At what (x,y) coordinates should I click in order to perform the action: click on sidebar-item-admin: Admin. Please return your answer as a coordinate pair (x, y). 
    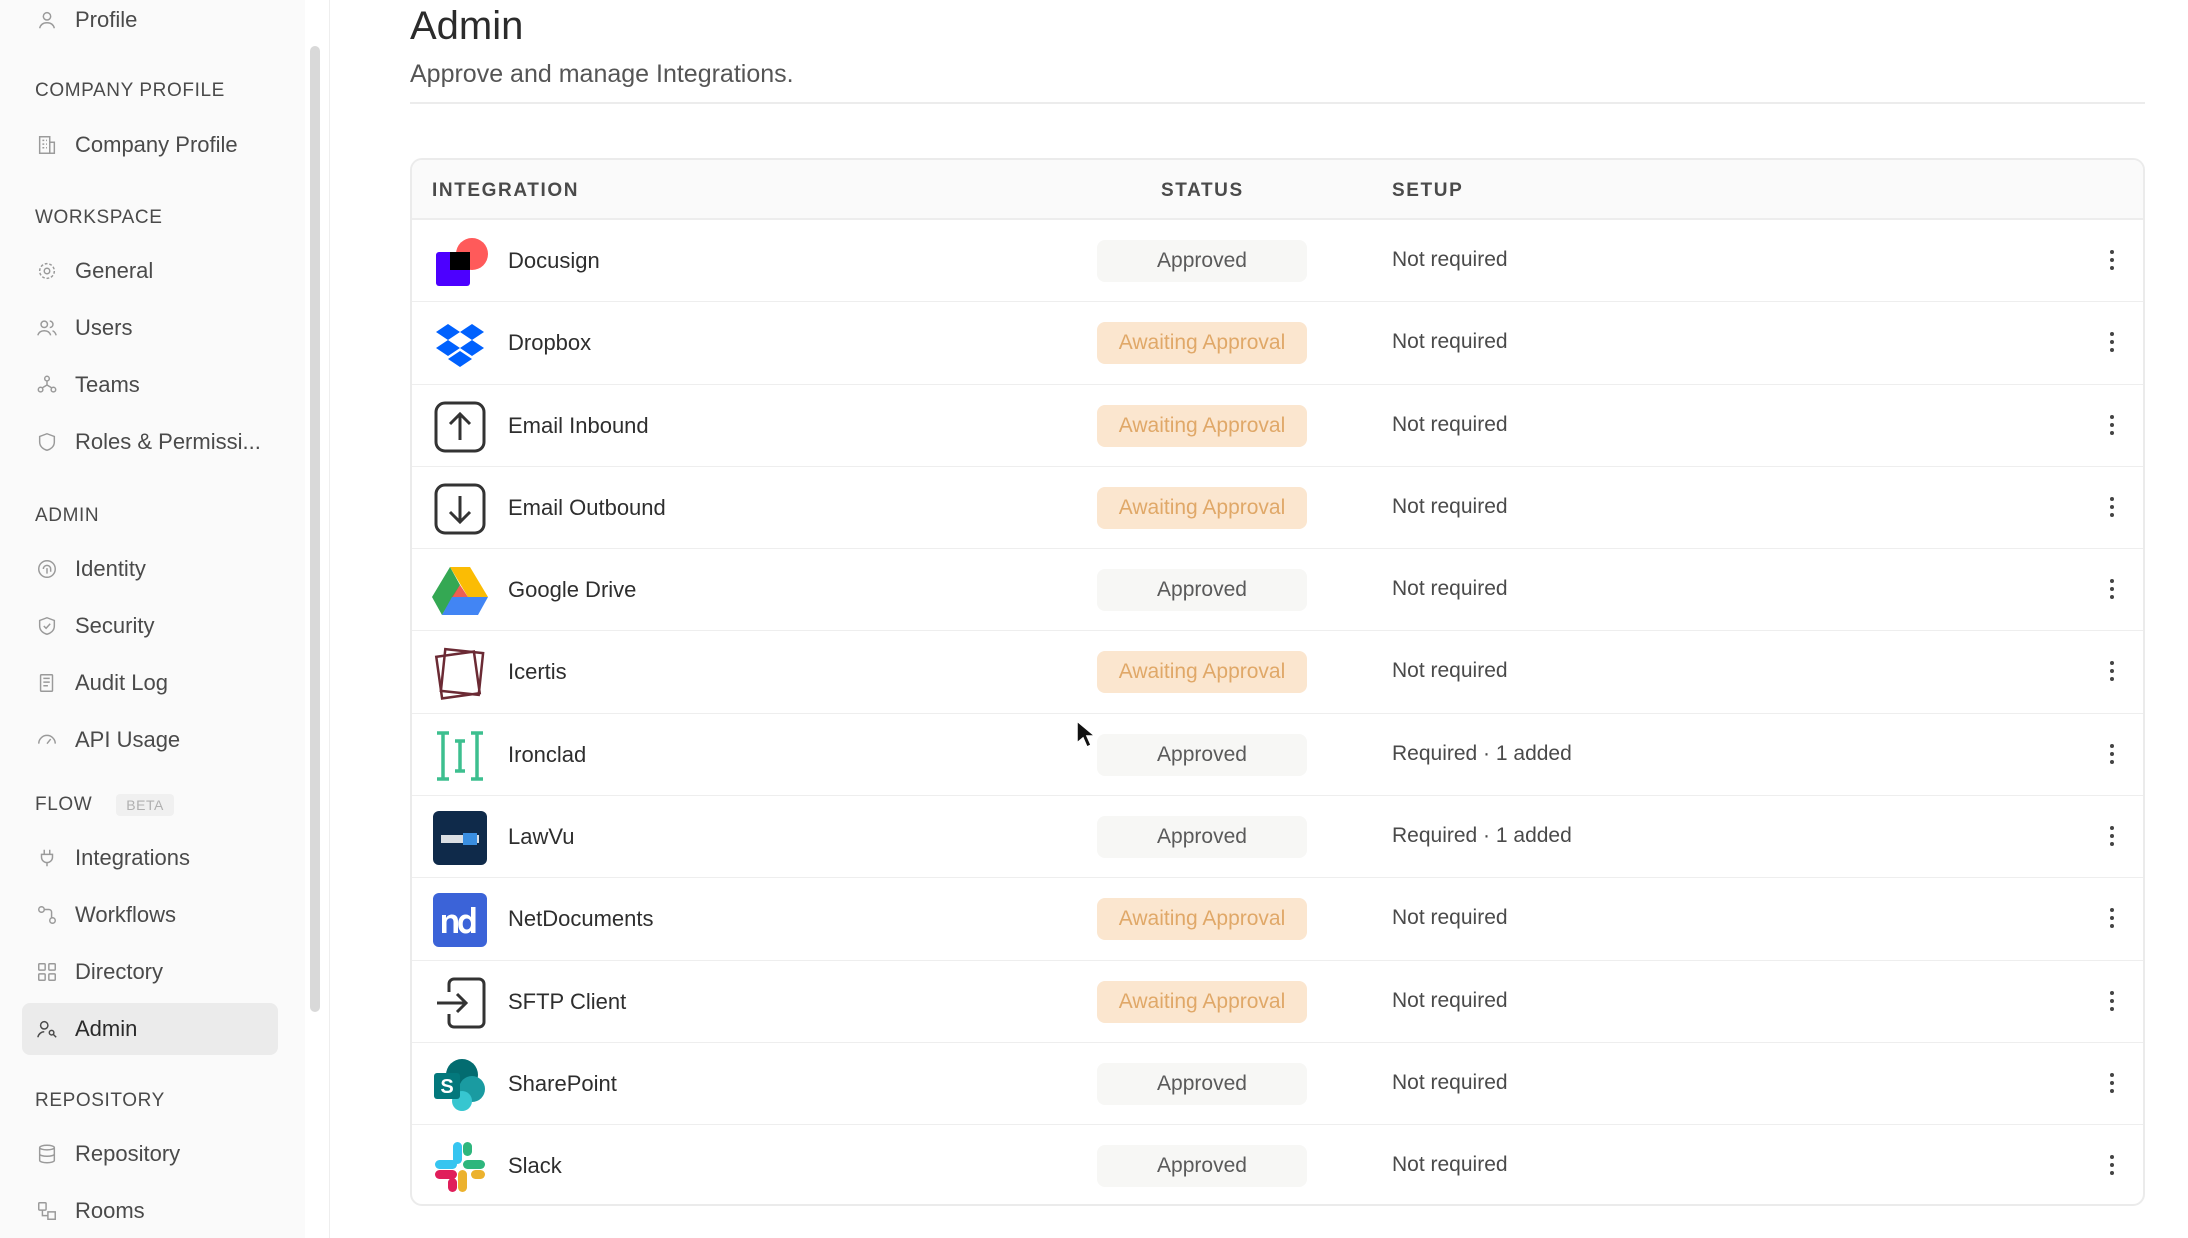
    Looking at the image, I should click on (150, 1029).